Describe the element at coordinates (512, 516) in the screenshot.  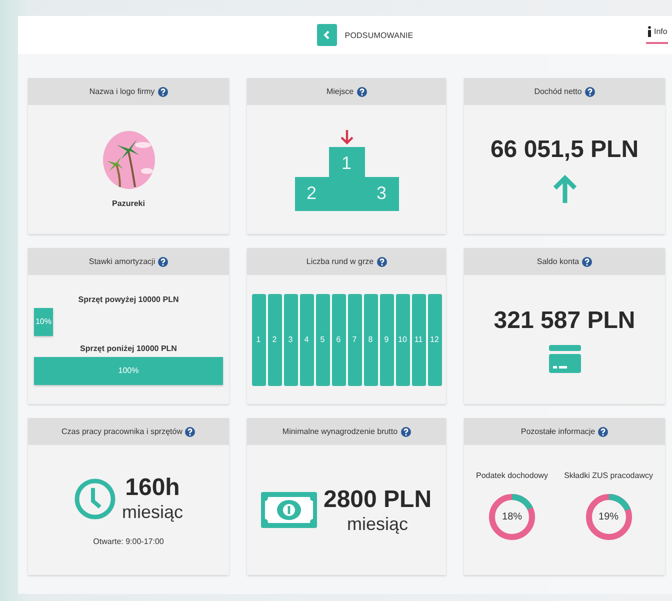
I see `donut-percent: 18%` at that location.